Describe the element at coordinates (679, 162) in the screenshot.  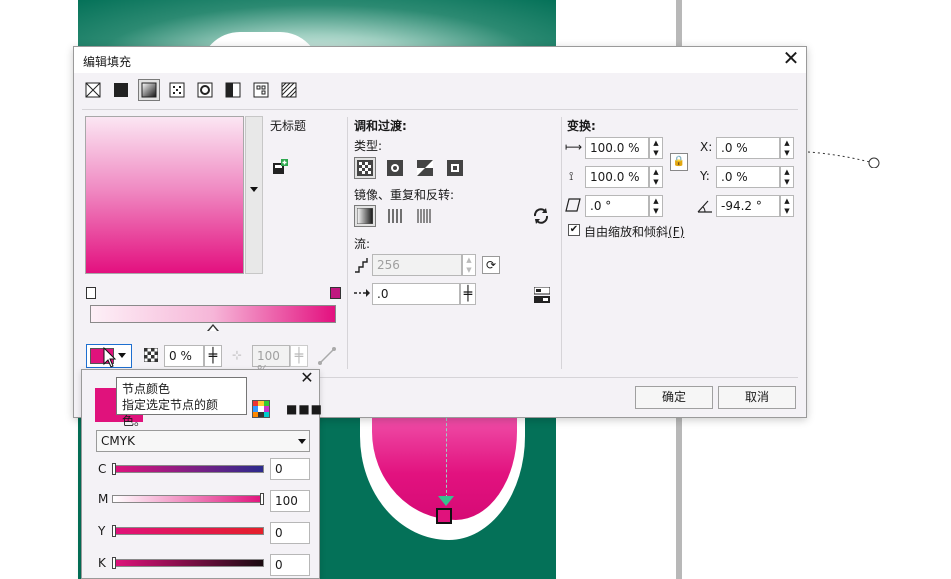
I see `lock-ratio-icon: 🔒` at that location.